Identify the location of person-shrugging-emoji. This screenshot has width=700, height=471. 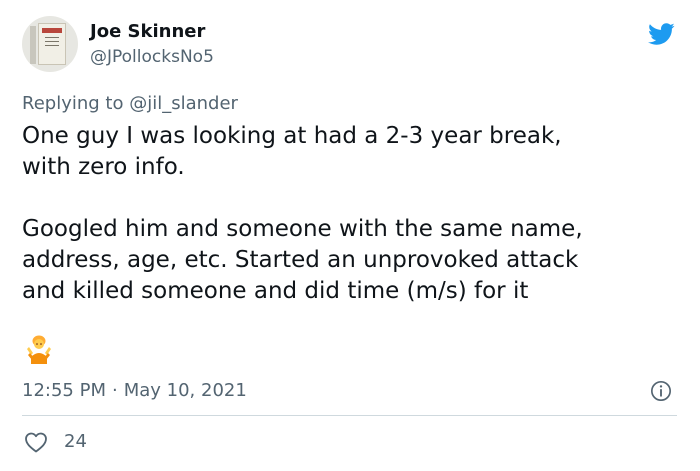
(39, 349).